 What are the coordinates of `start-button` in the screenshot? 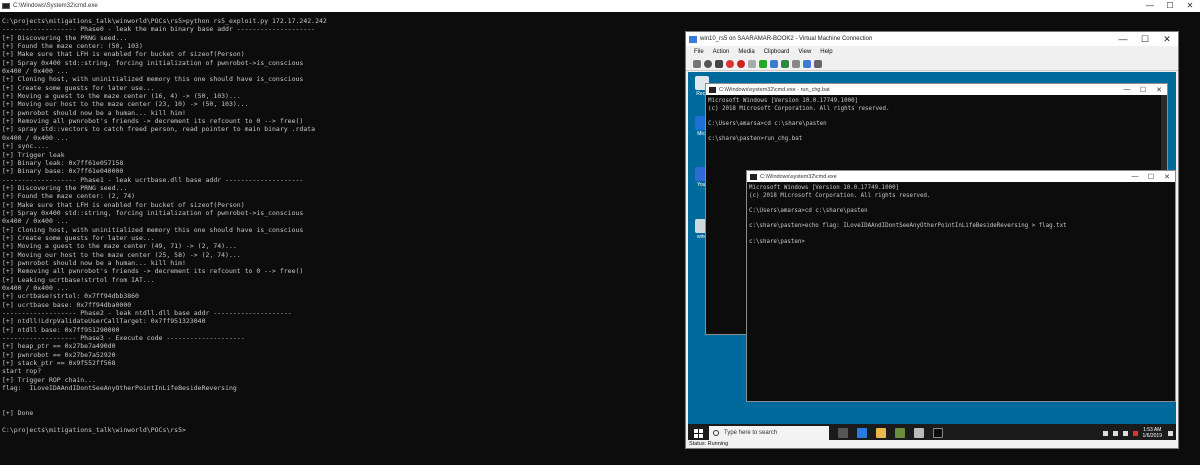 It's located at (698, 433).